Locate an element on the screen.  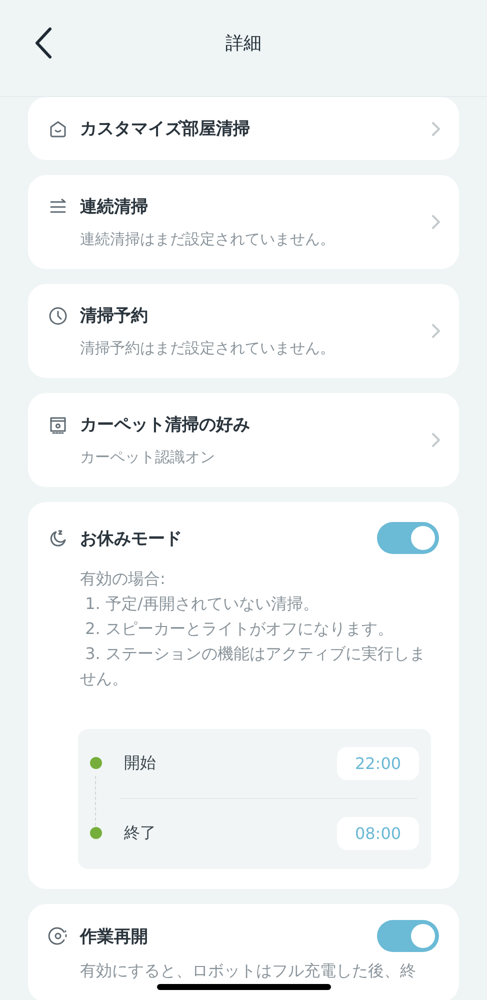
settings-card: 連続清掃 連続清掃はまだ設定されていません。 is located at coordinates (243, 222).